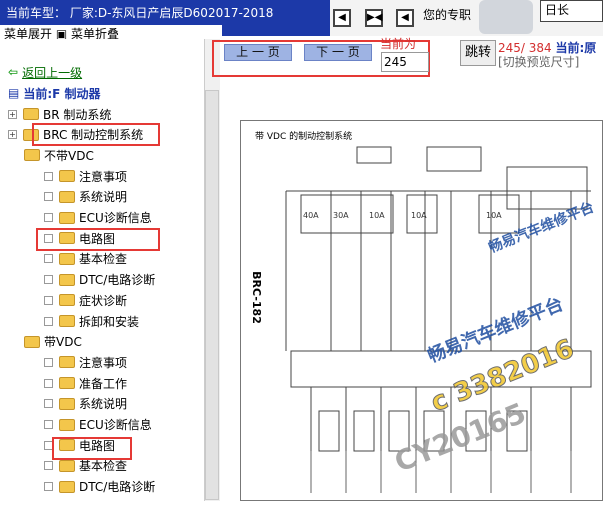 This screenshot has height=506, width=603. I want to click on tree-label: 准备工作, so click(103, 383).